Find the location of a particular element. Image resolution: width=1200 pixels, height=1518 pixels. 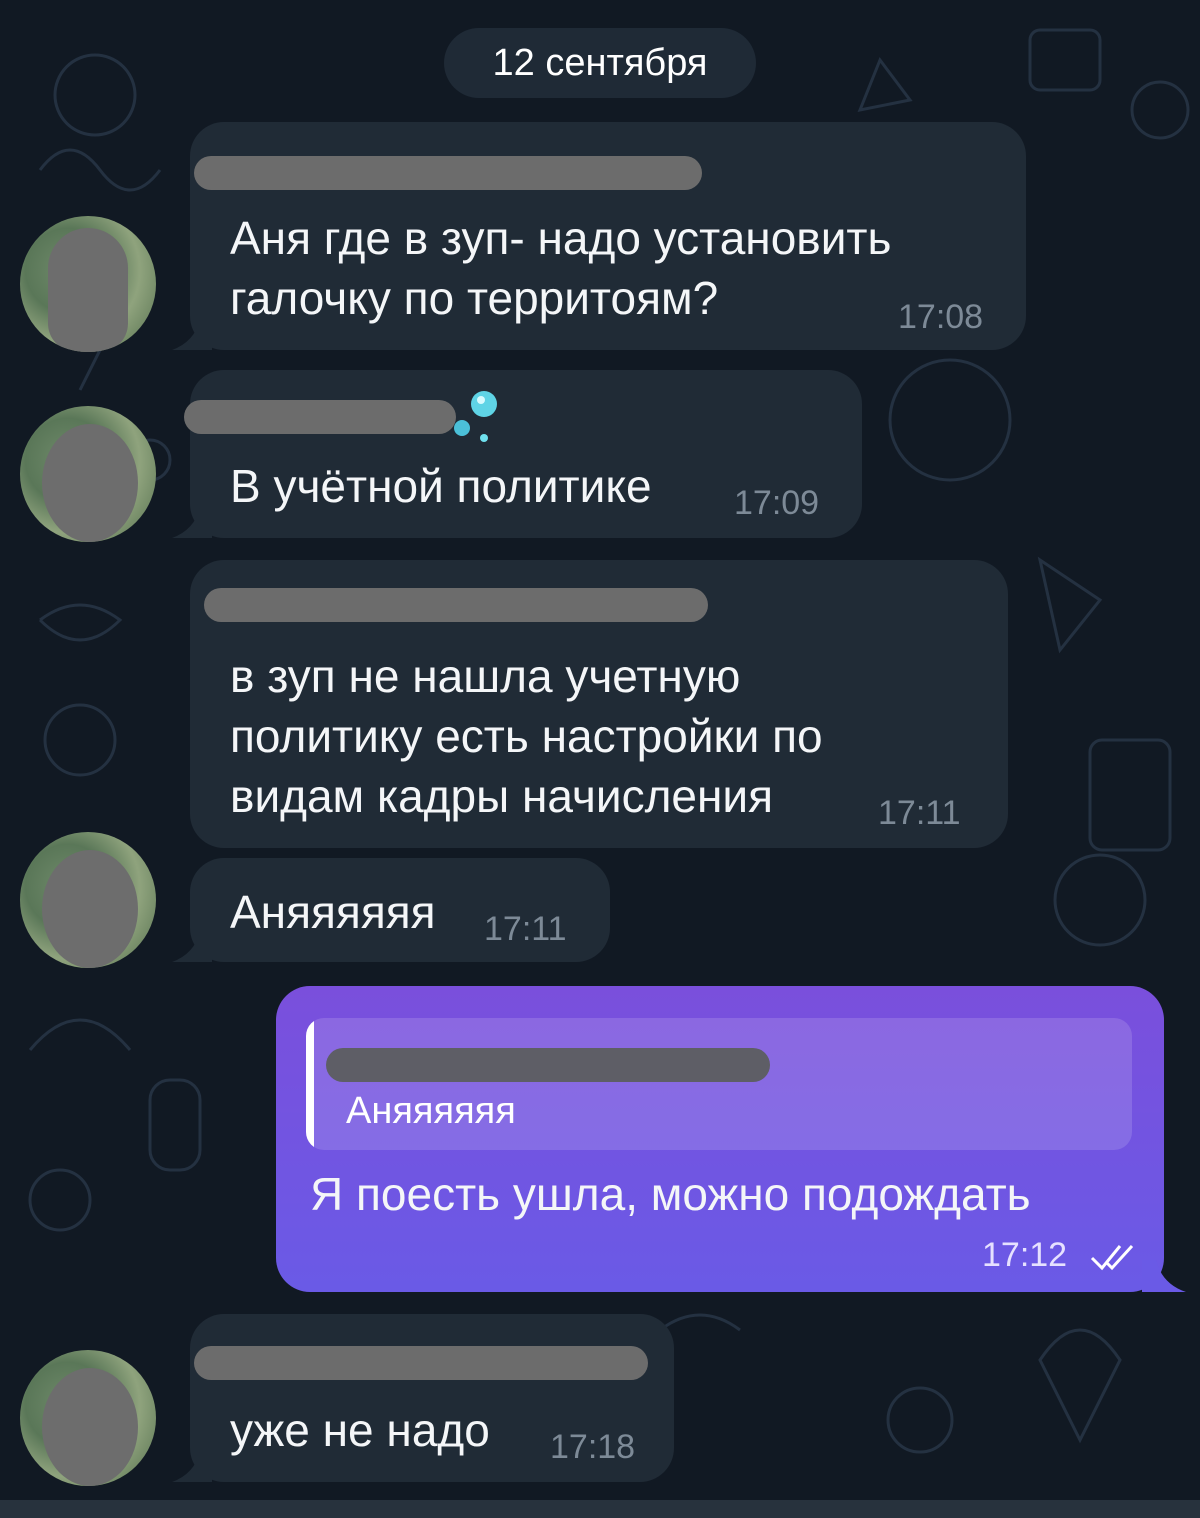

message-bubble: В учётной политике 17:09 is located at coordinates (517, 454).